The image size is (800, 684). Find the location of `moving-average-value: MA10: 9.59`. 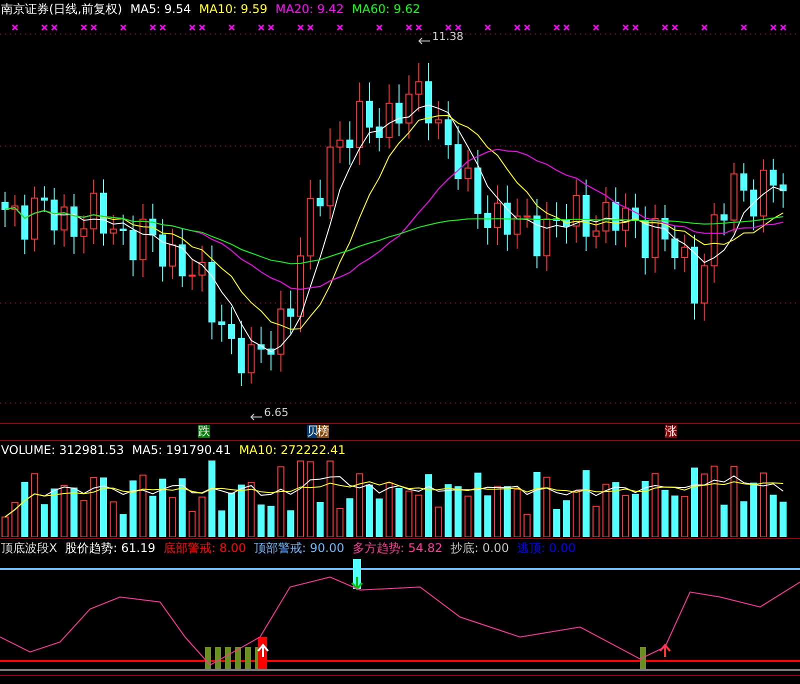

moving-average-value: MA10: 9.59 is located at coordinates (233, 9).